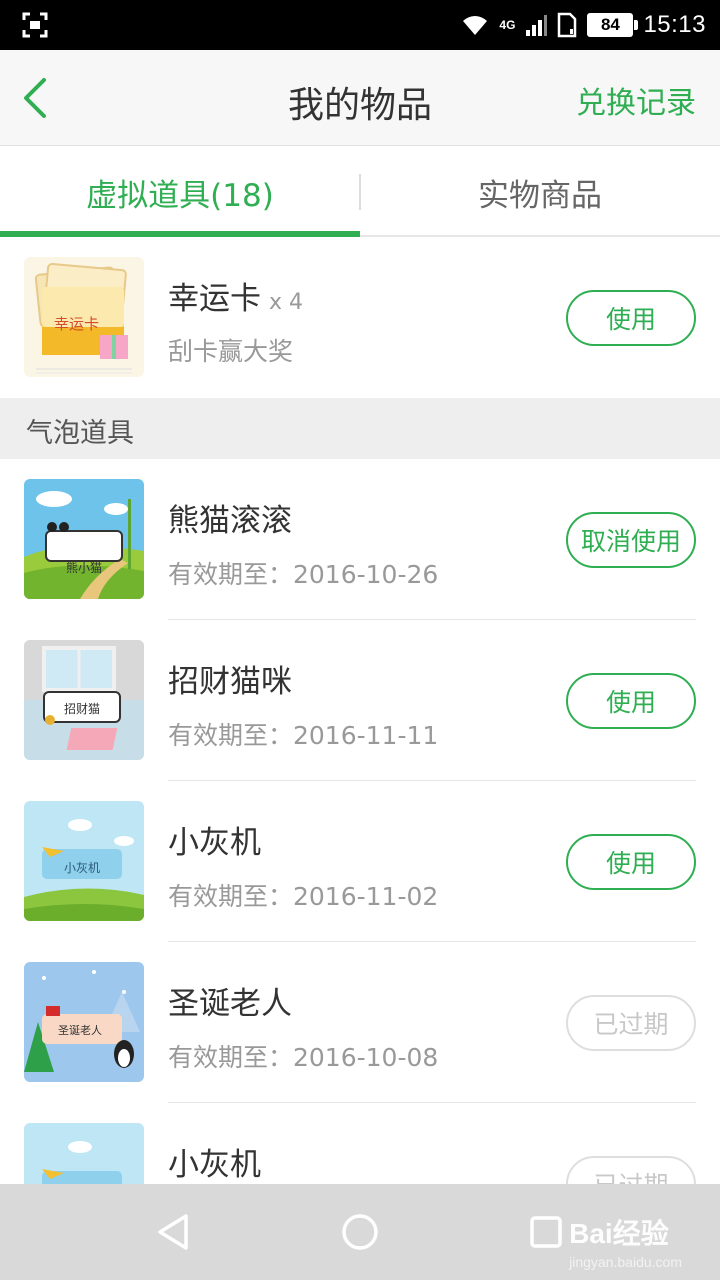 This screenshot has width=720, height=1280. What do you see at coordinates (619, 1233) in the screenshot?
I see `watermark-main: Bai经验` at bounding box center [619, 1233].